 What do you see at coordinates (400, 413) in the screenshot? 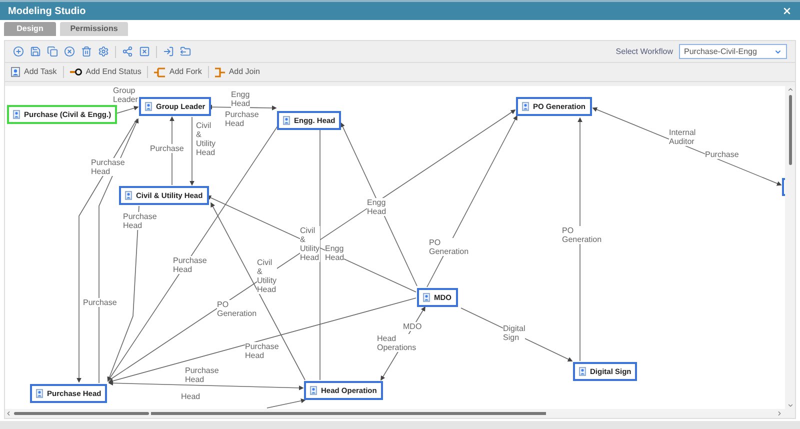
I see `horizontal-scrollbar` at bounding box center [400, 413].